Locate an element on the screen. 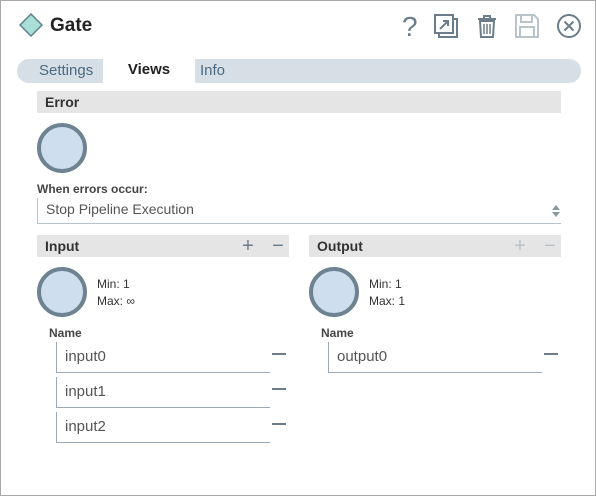 The height and width of the screenshot is (496, 596). diamond-icon is located at coordinates (31, 25).